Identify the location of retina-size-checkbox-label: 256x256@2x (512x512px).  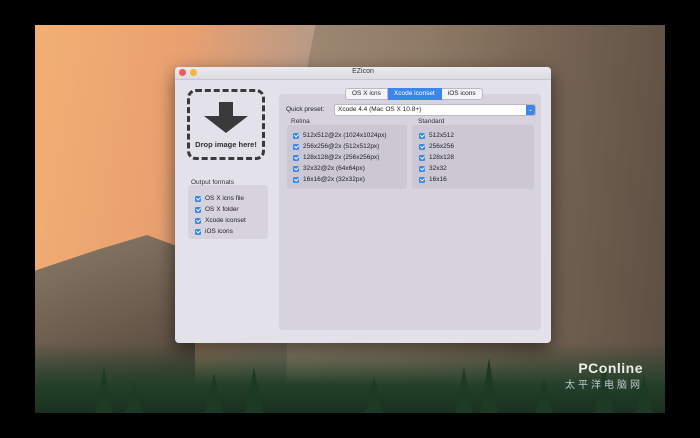
(341, 146).